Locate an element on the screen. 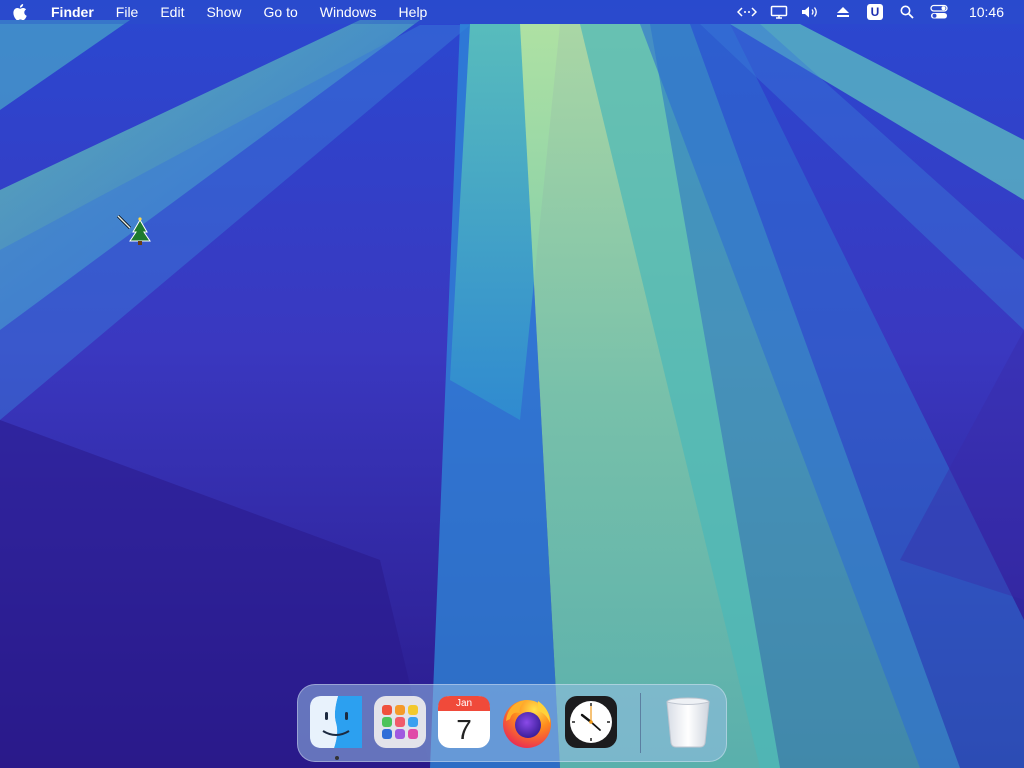 The image size is (1024, 768). volume-icon is located at coordinates (811, 12).